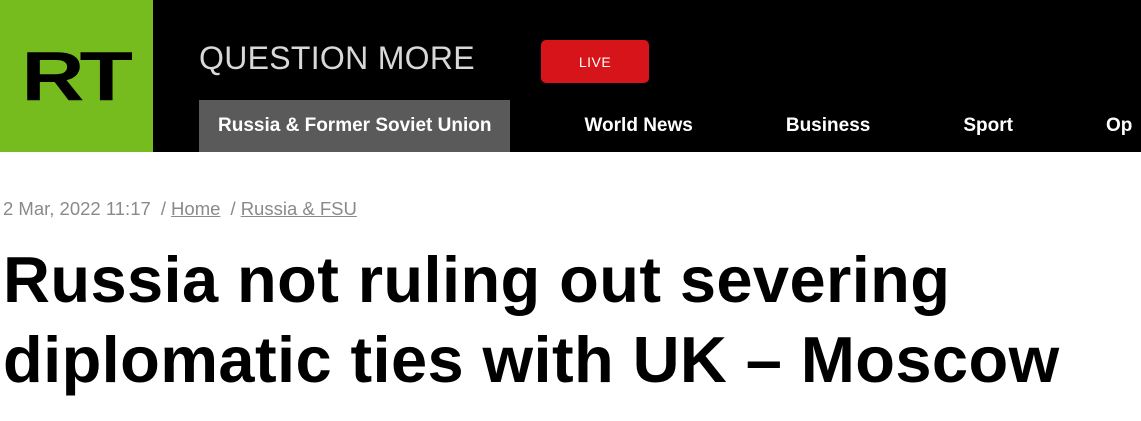  I want to click on publish-date: 2 Mar, 2022 11:17, so click(77, 208).